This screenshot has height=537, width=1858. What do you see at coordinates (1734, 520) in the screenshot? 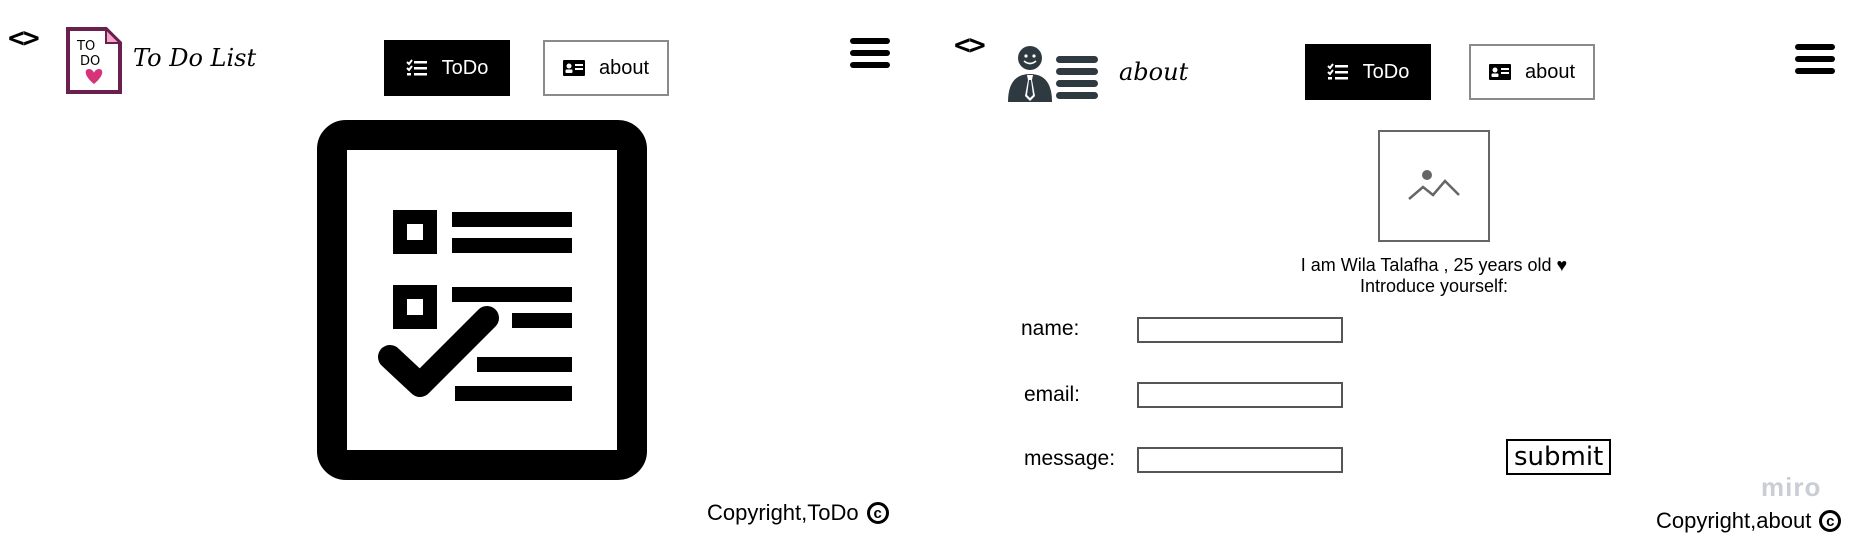
I see `copyright-text: Copyright,about` at bounding box center [1734, 520].